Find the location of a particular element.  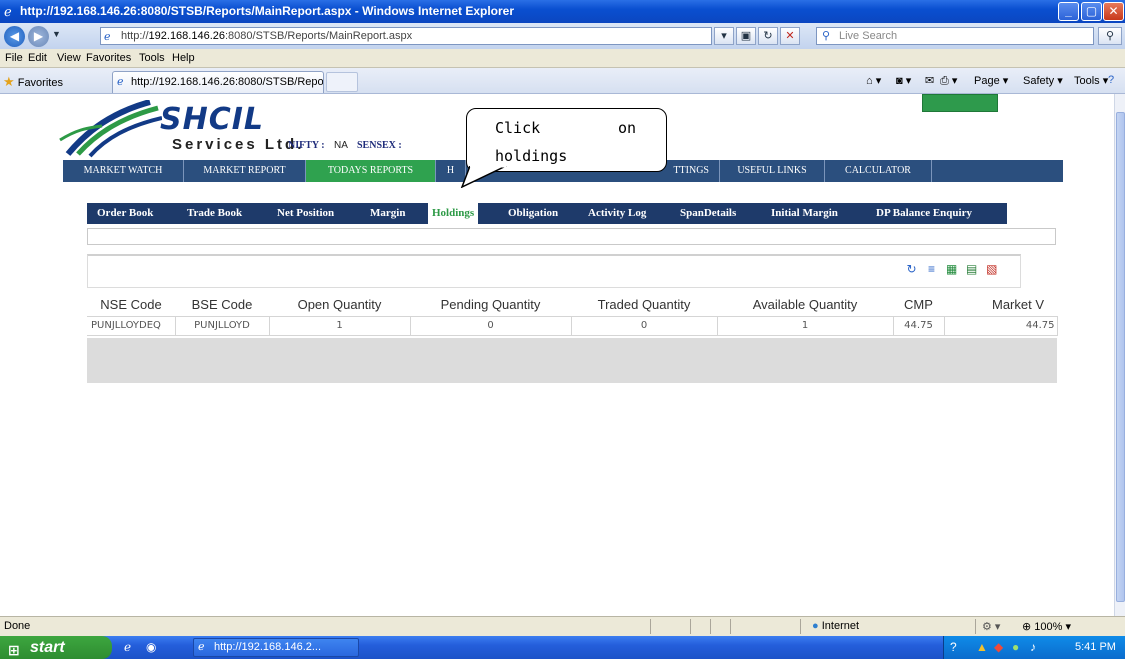

close-button: ✕ is located at coordinates (1113, 11).